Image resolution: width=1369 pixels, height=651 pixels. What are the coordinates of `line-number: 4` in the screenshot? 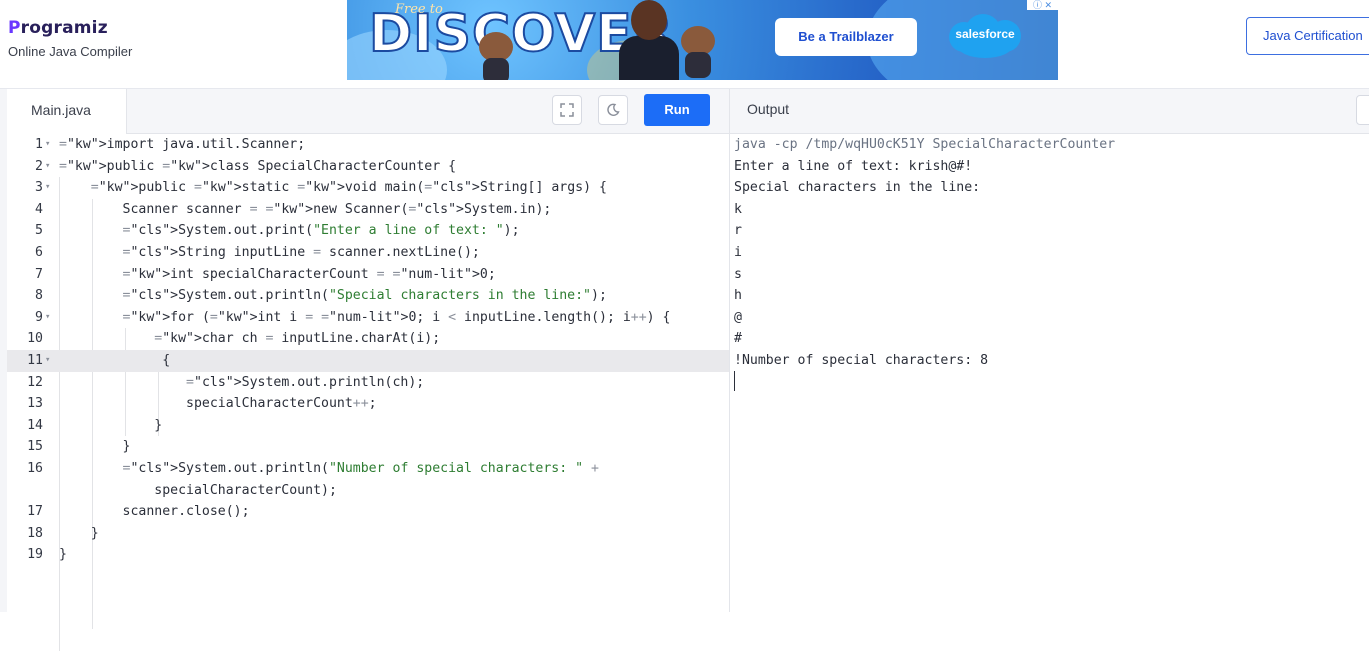 It's located at (39, 209).